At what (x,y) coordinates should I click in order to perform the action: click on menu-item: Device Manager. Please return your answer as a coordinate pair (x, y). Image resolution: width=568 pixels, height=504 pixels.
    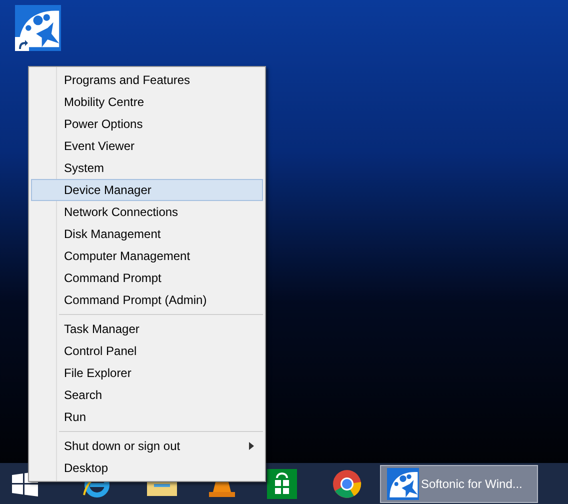
    Looking at the image, I should click on (147, 190).